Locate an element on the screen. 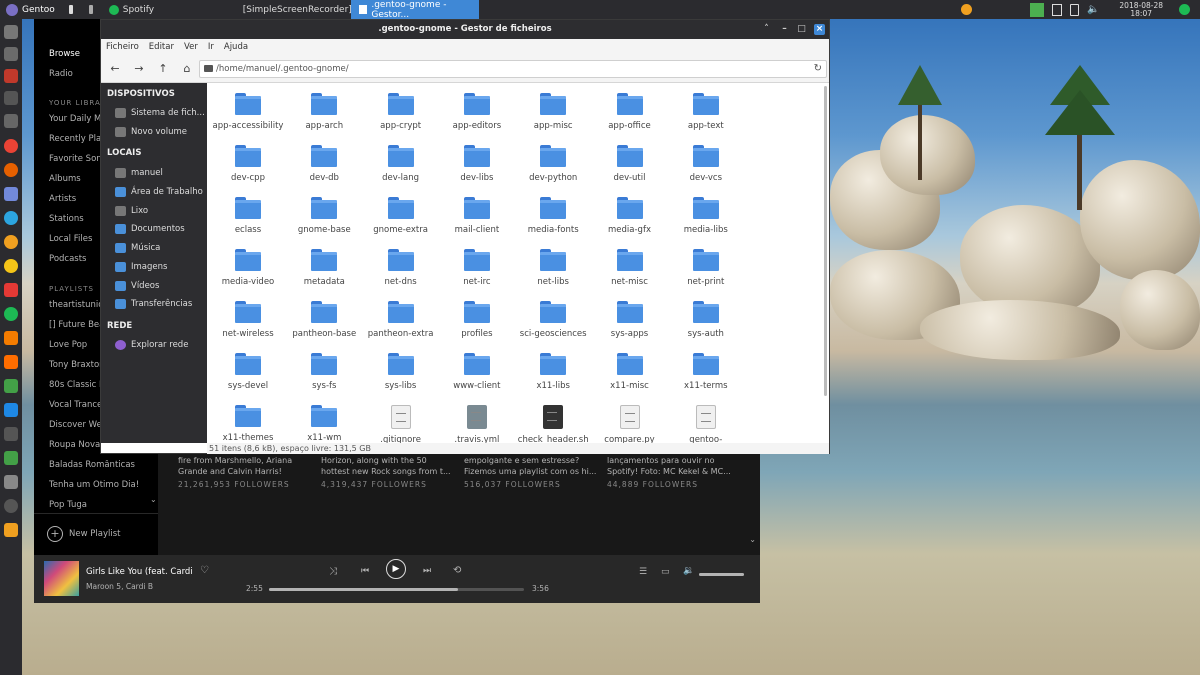 The height and width of the screenshot is (675, 1200). maximize-button: □ is located at coordinates (801, 29).